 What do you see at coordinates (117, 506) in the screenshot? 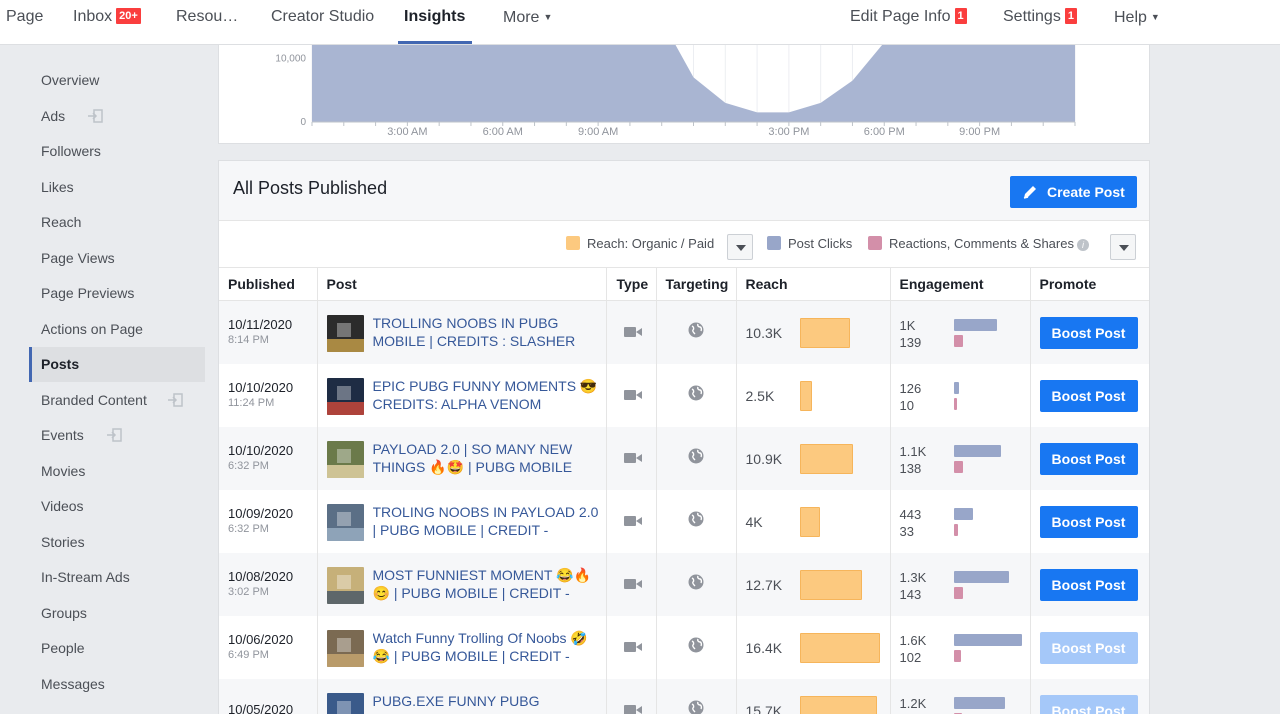
I see `sidebar-item-videos: Videos` at bounding box center [117, 506].